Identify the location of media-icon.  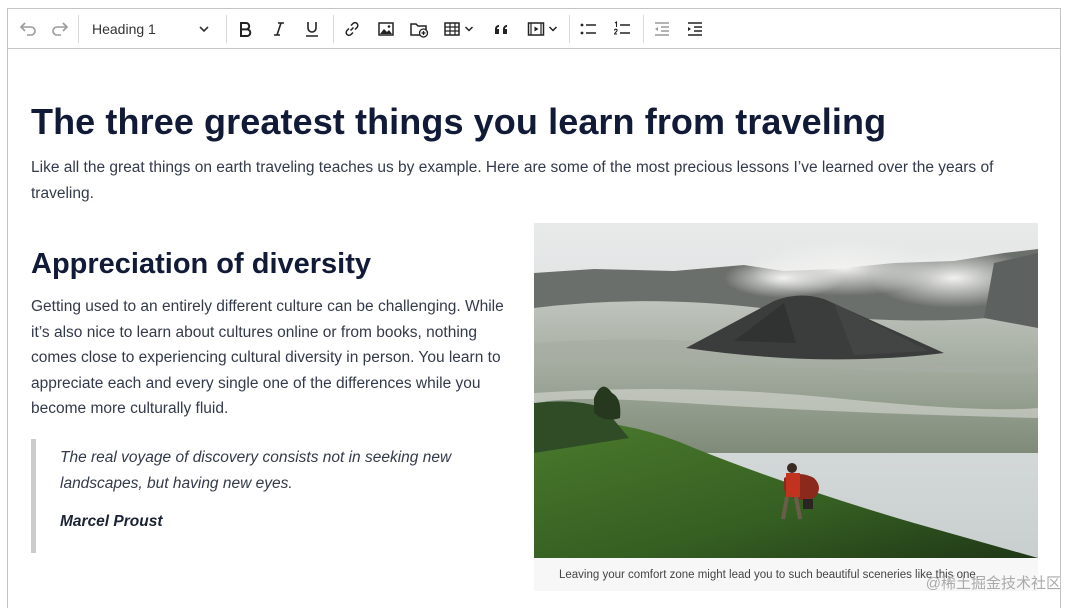
(535, 29).